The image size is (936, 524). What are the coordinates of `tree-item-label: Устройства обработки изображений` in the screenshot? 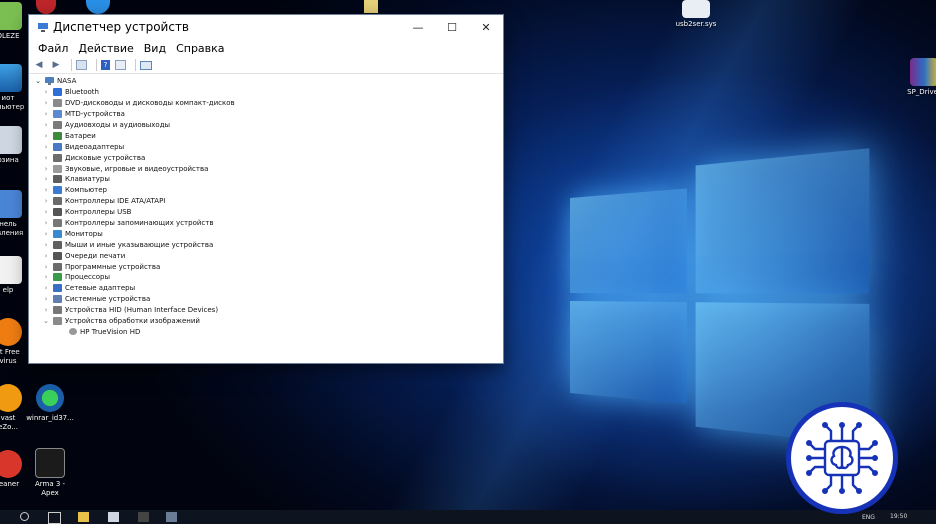 It's located at (132, 321).